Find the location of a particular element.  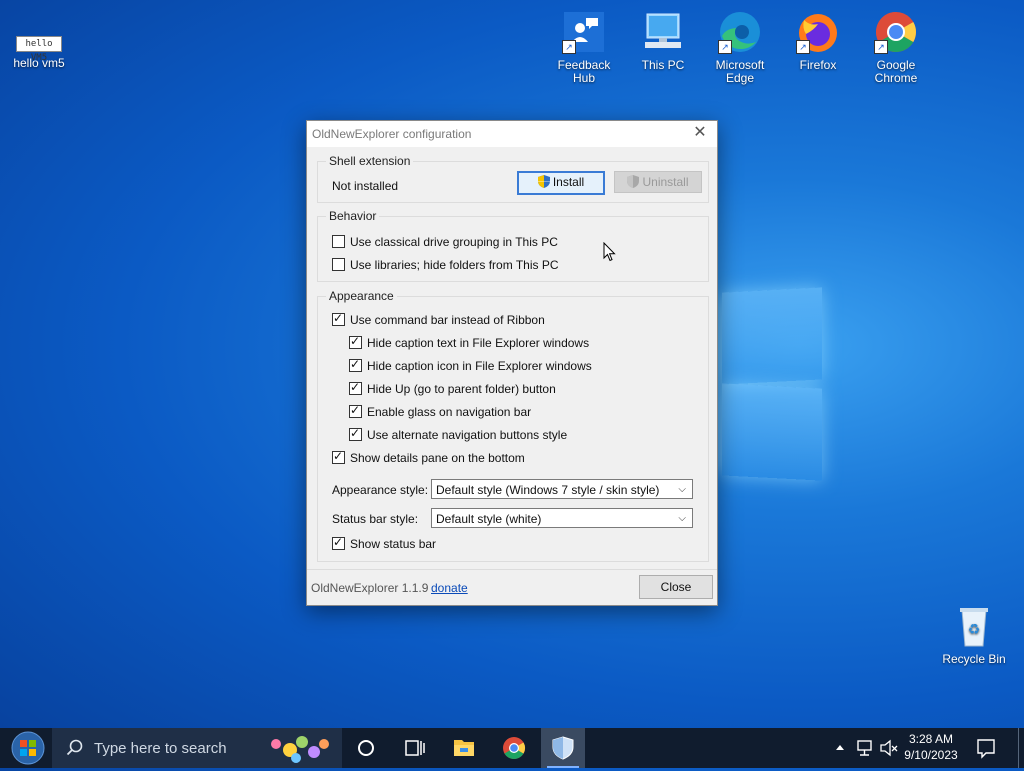

shield-icon is located at coordinates (563, 748).